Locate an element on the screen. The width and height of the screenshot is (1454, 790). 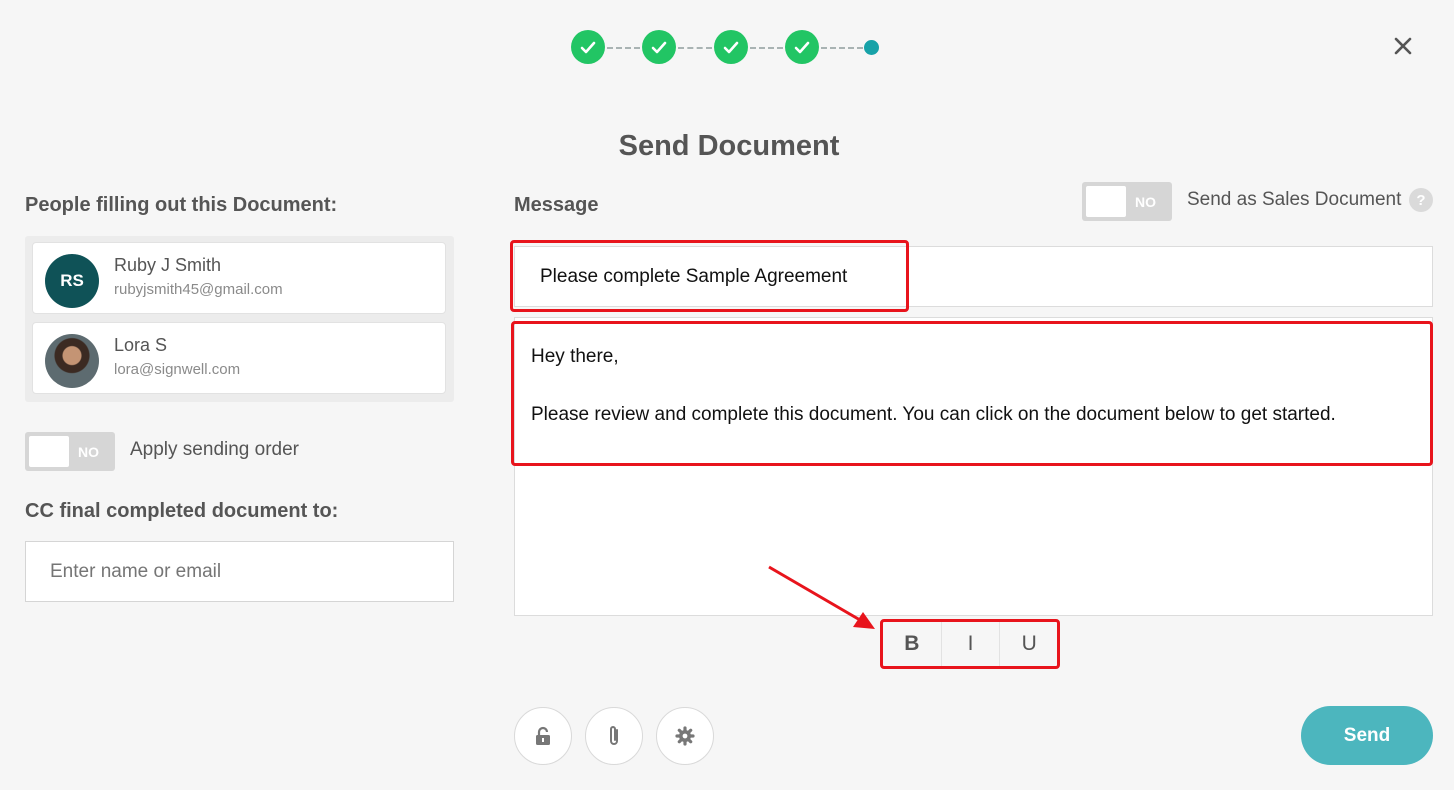
sales-document-label: Send as Sales Document is located at coordinates (1294, 199).